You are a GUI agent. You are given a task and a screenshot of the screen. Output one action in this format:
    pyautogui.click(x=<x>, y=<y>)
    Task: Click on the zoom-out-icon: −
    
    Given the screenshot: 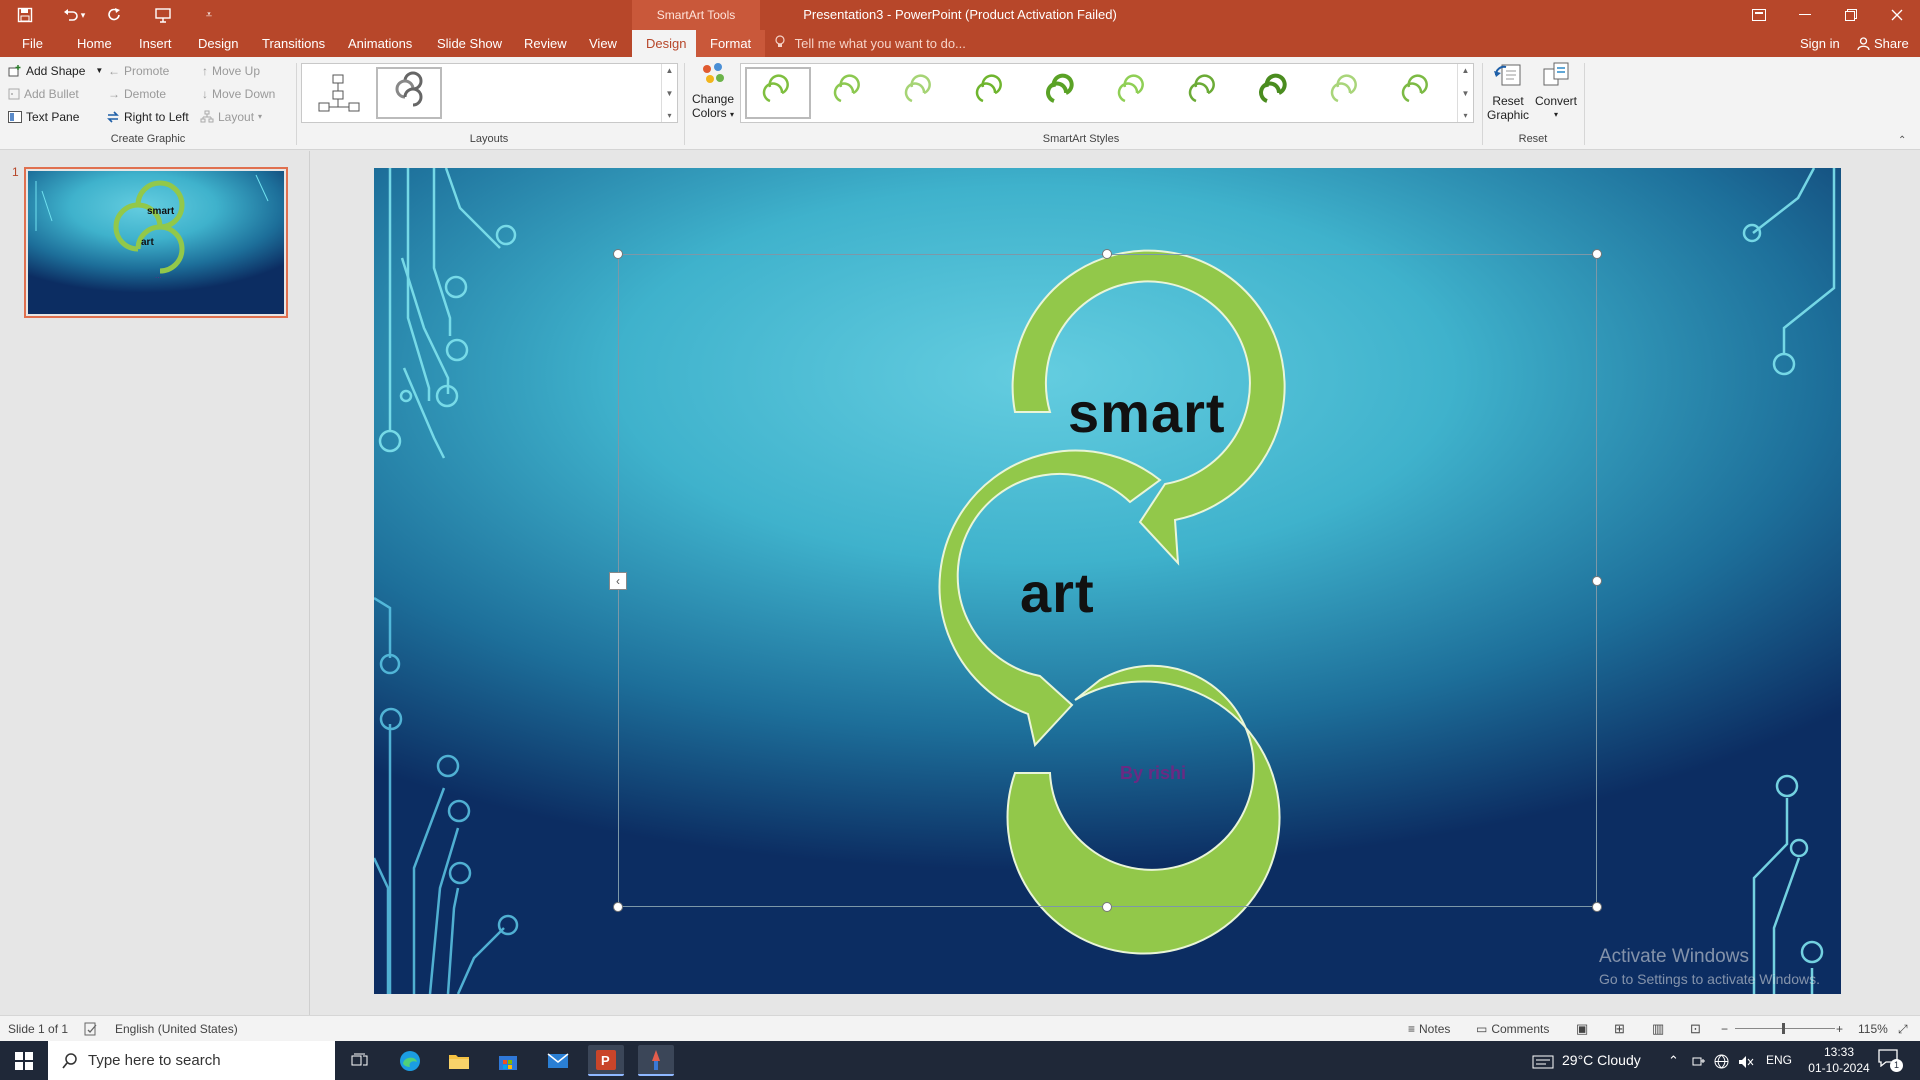 What is the action you would take?
    pyautogui.click(x=1724, y=1029)
    